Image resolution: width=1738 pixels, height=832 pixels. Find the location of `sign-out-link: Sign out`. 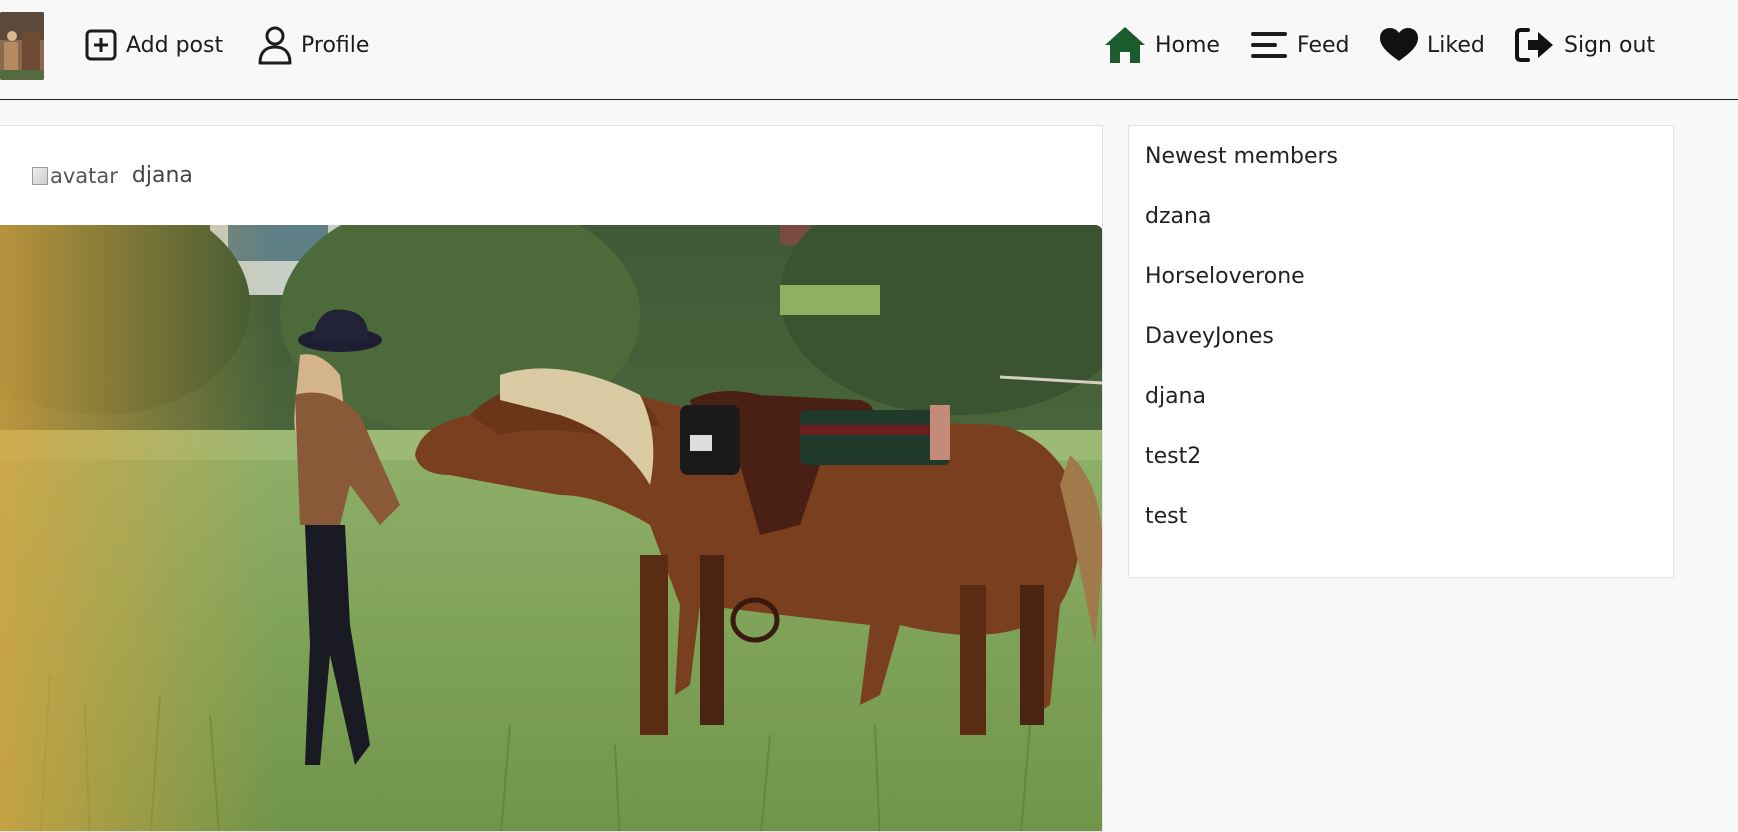

sign-out-link: Sign out is located at coordinates (1584, 45).